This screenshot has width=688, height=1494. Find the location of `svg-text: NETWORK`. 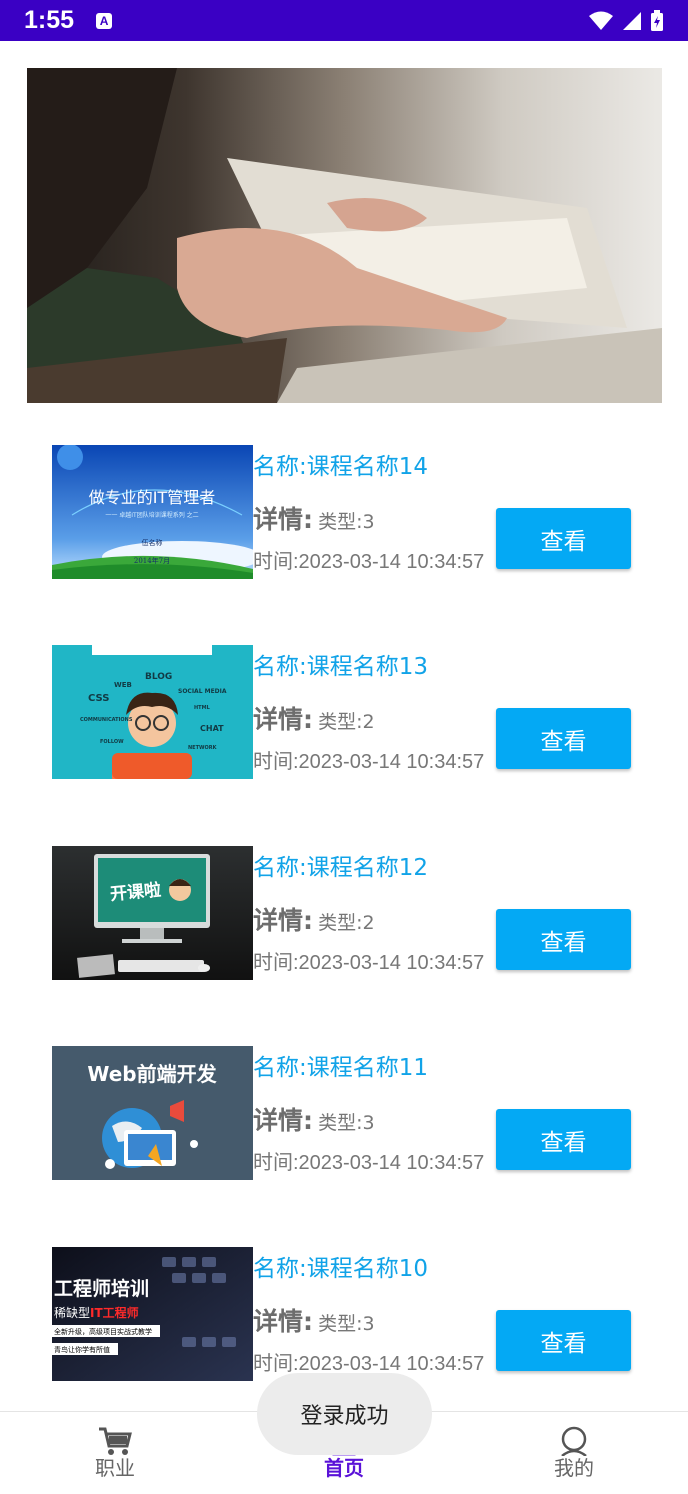

svg-text: NETWORK is located at coordinates (203, 748).